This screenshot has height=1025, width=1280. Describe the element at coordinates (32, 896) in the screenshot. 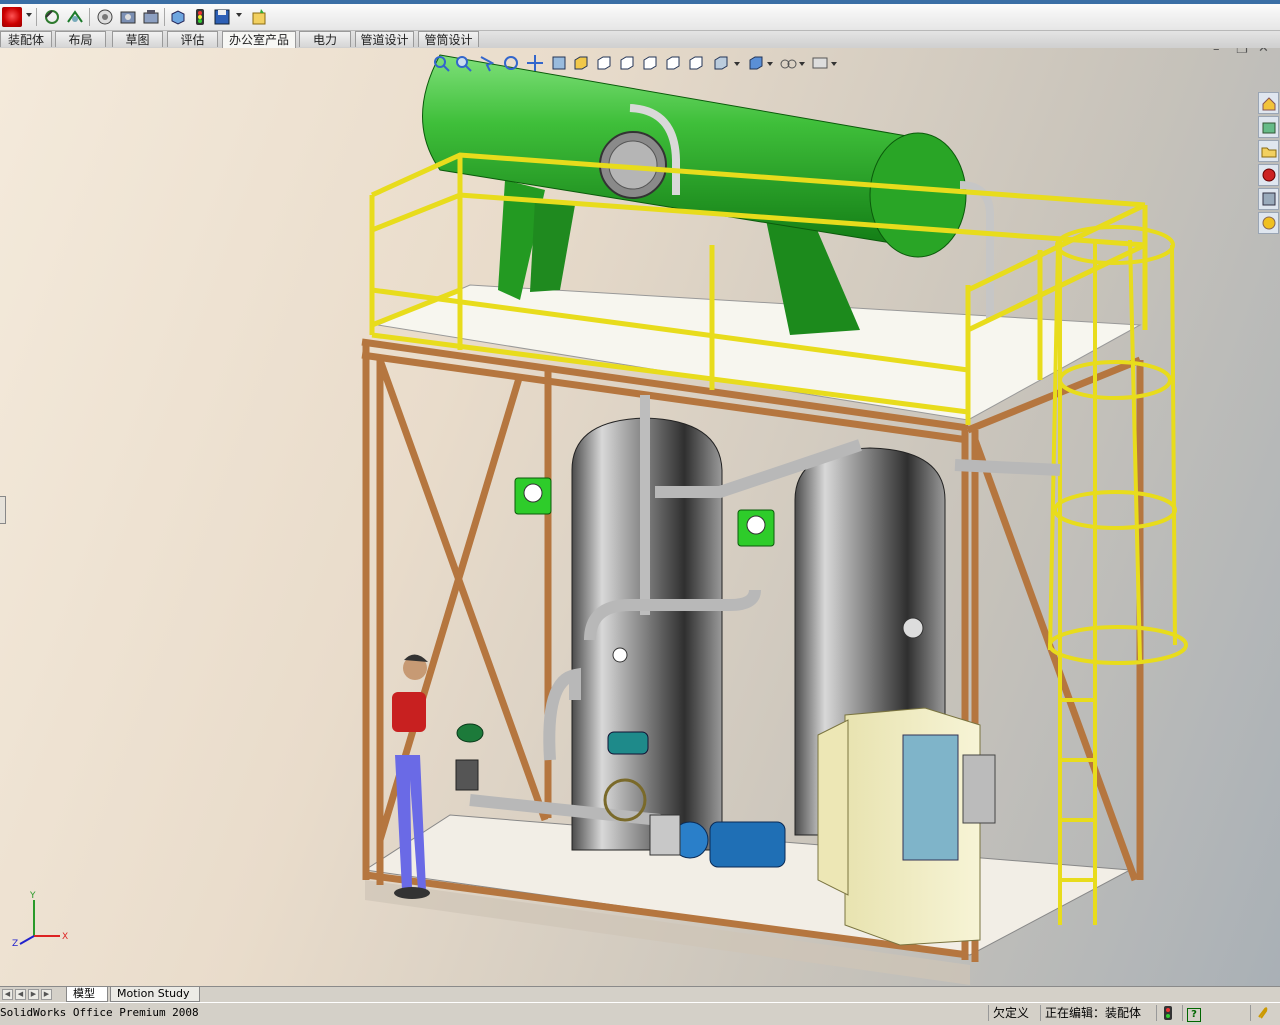

I see `triad-y-label: Y` at that location.